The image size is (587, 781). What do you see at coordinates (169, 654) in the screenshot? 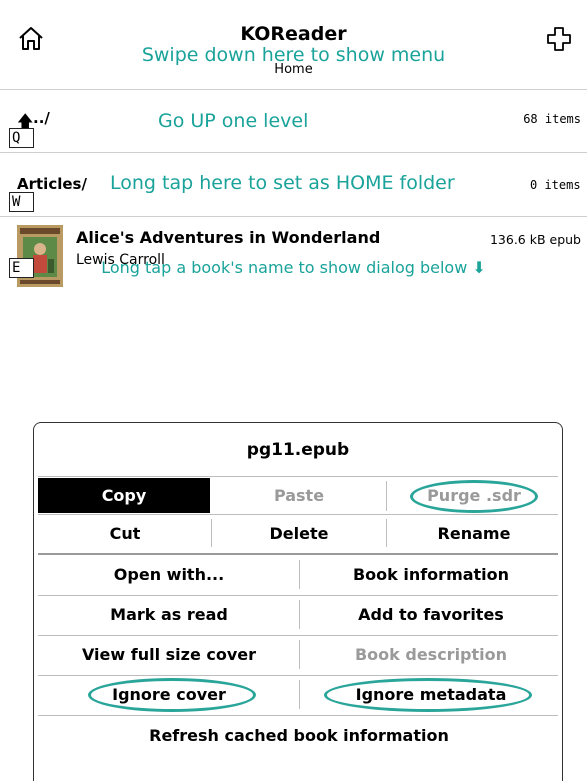
I see `view-full-size-cover-button: View full size cover` at bounding box center [169, 654].